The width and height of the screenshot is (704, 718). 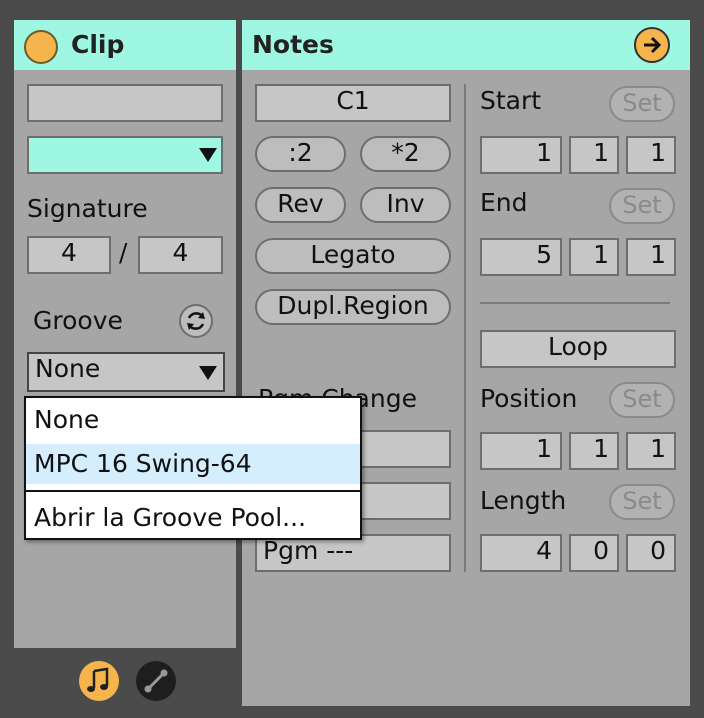 I want to click on position-bar-field: 1, so click(x=521, y=451).